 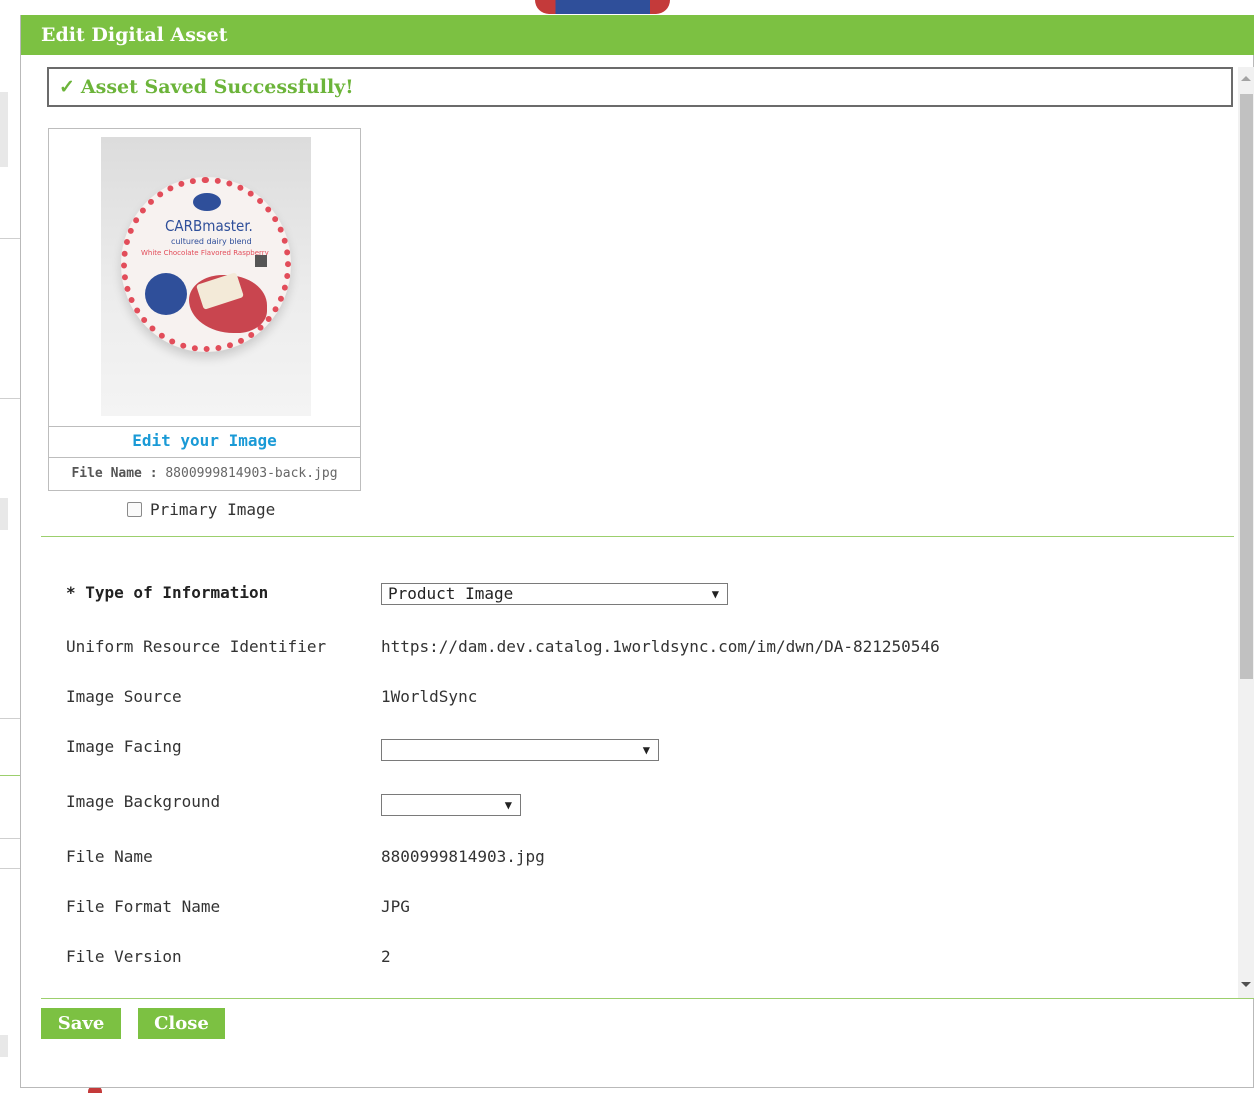 What do you see at coordinates (602, 7) in the screenshot?
I see `background-logo` at bounding box center [602, 7].